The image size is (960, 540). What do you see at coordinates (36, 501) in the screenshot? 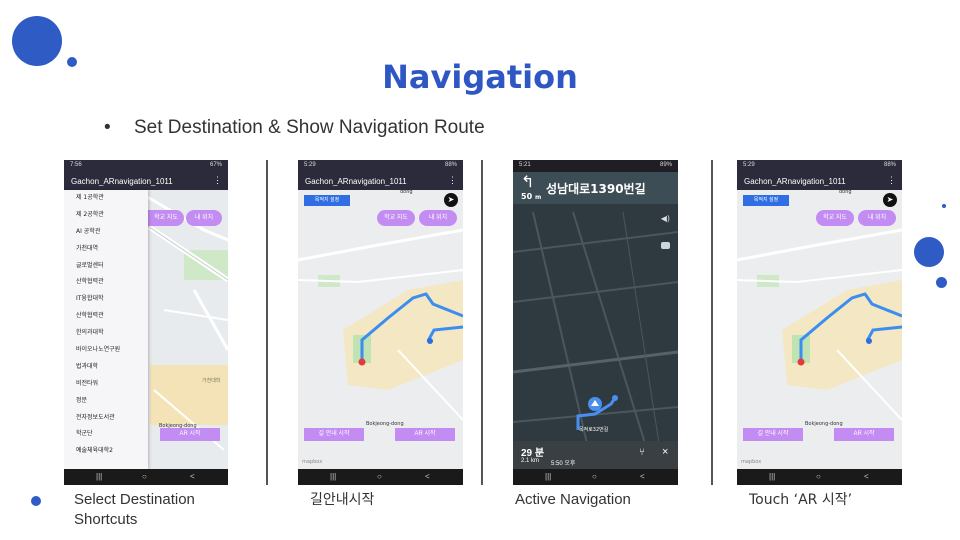
I see `decor-dot-caption` at bounding box center [36, 501].